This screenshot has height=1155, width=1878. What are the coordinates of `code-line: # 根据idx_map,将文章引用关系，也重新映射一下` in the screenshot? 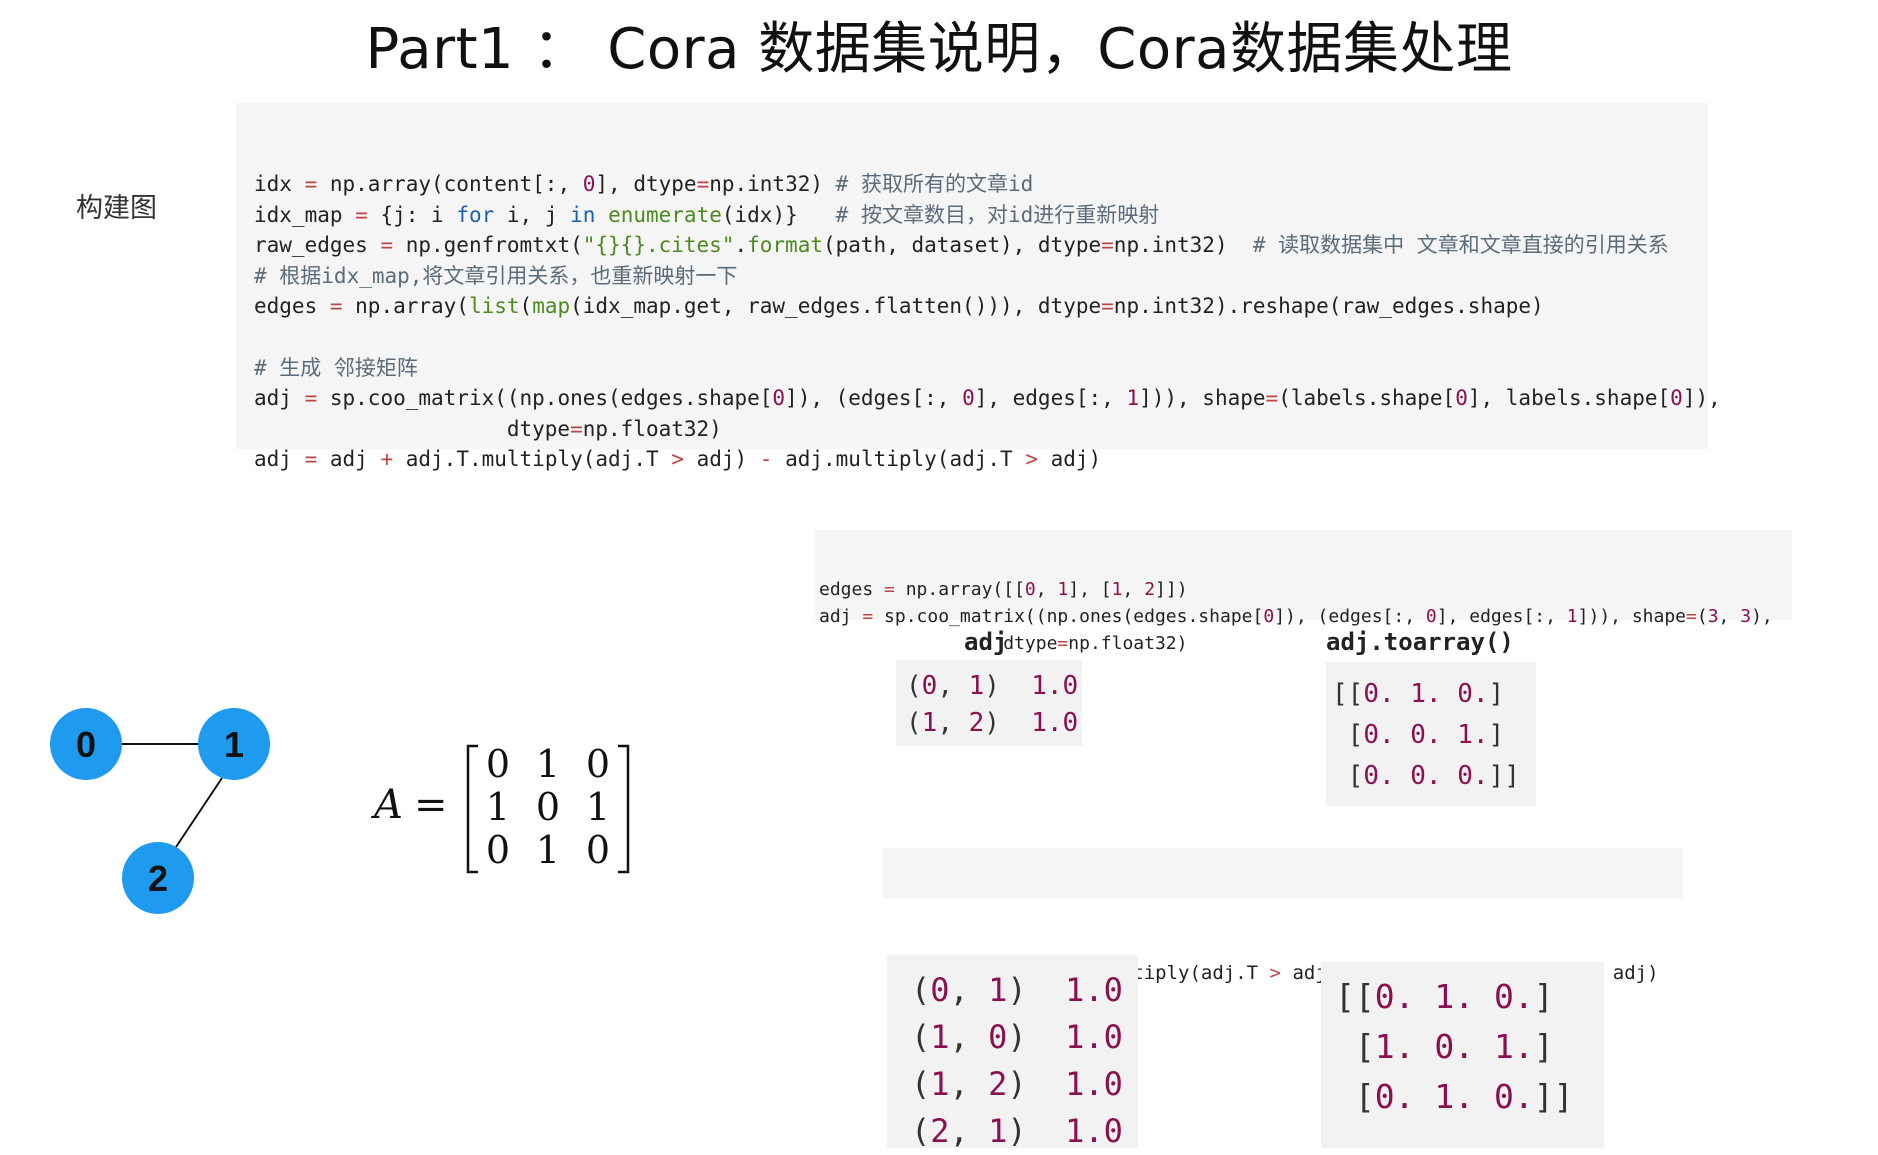 It's located at (496, 275).